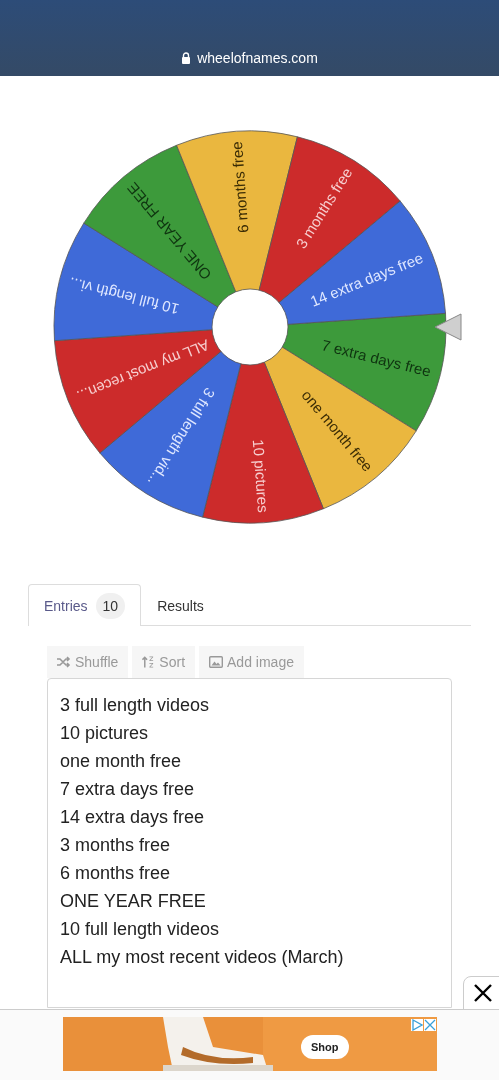 This screenshot has width=499, height=1080. I want to click on entry-line: 14 extra days free, so click(133, 817).